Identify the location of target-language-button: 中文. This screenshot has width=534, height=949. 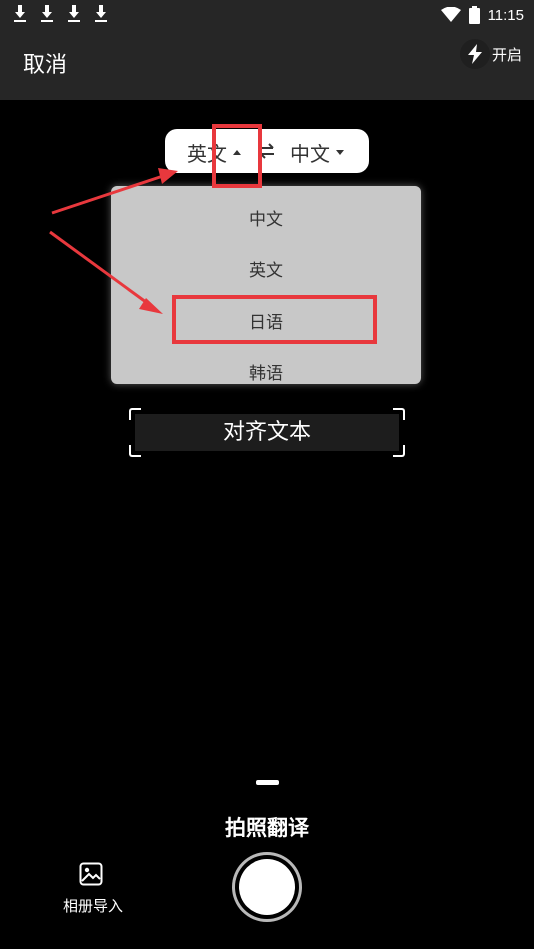
(317, 152).